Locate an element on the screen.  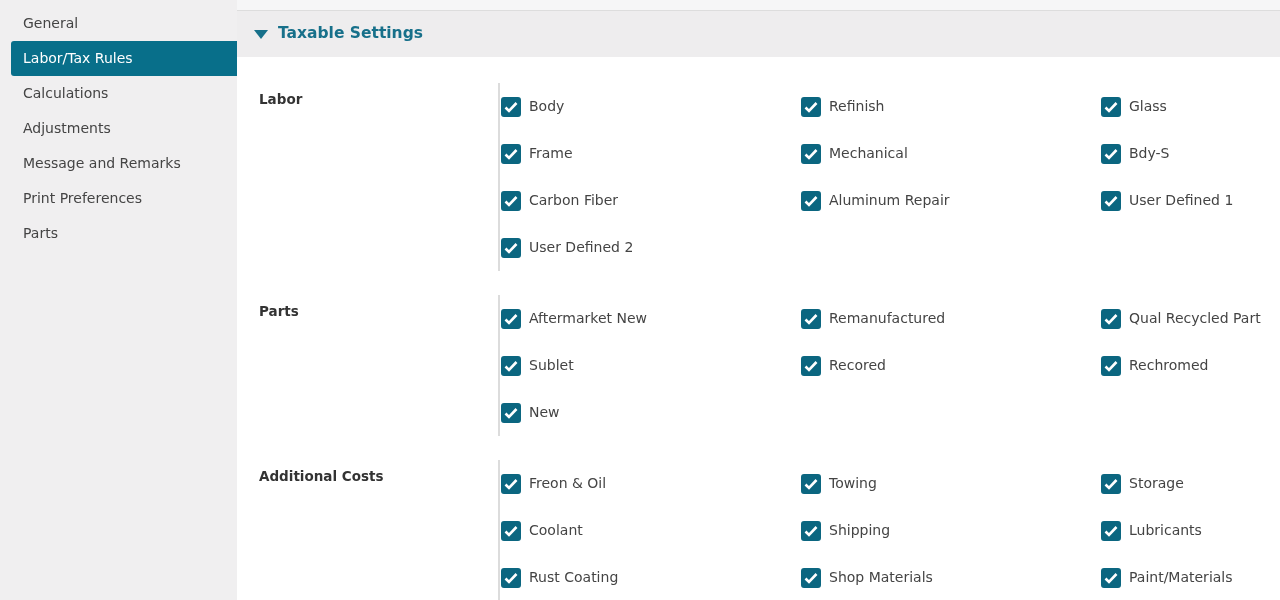
sidebar-item: General is located at coordinates (118, 23).